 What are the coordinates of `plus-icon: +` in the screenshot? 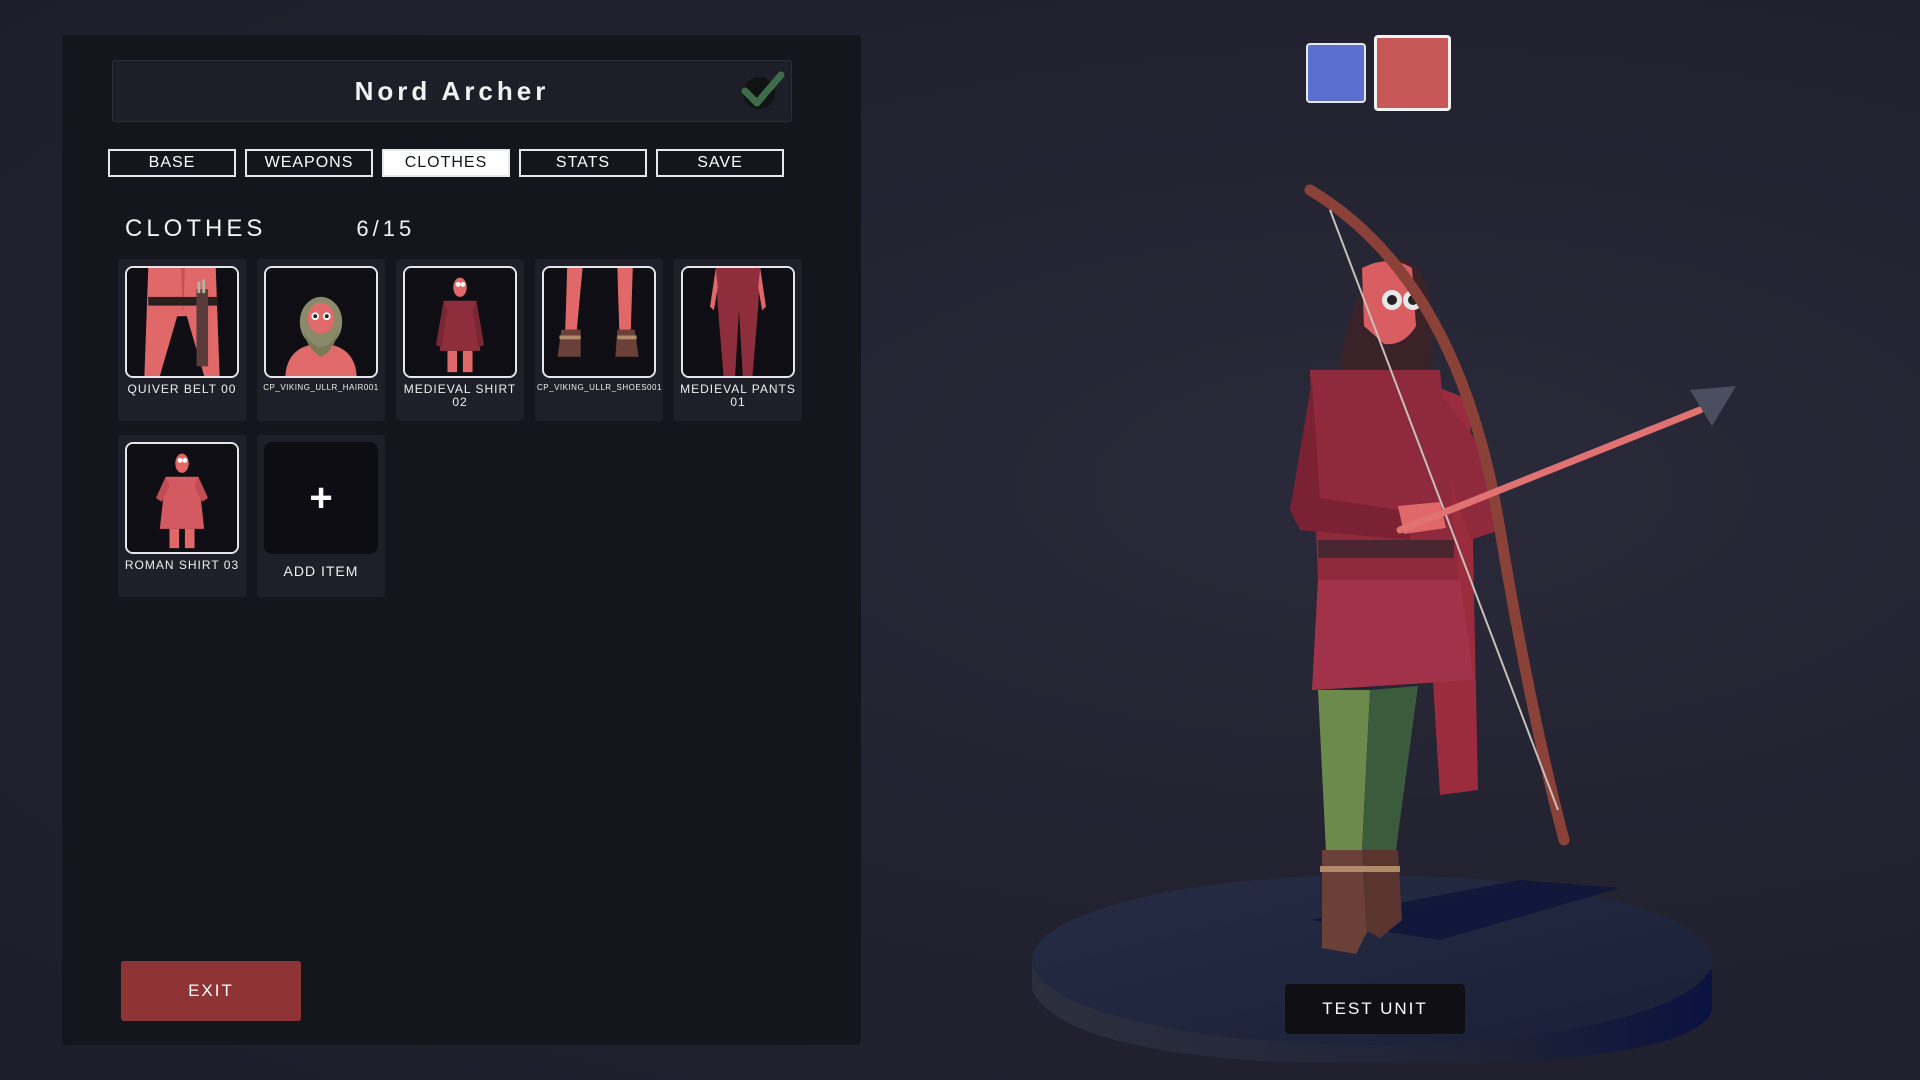 It's located at (321, 497).